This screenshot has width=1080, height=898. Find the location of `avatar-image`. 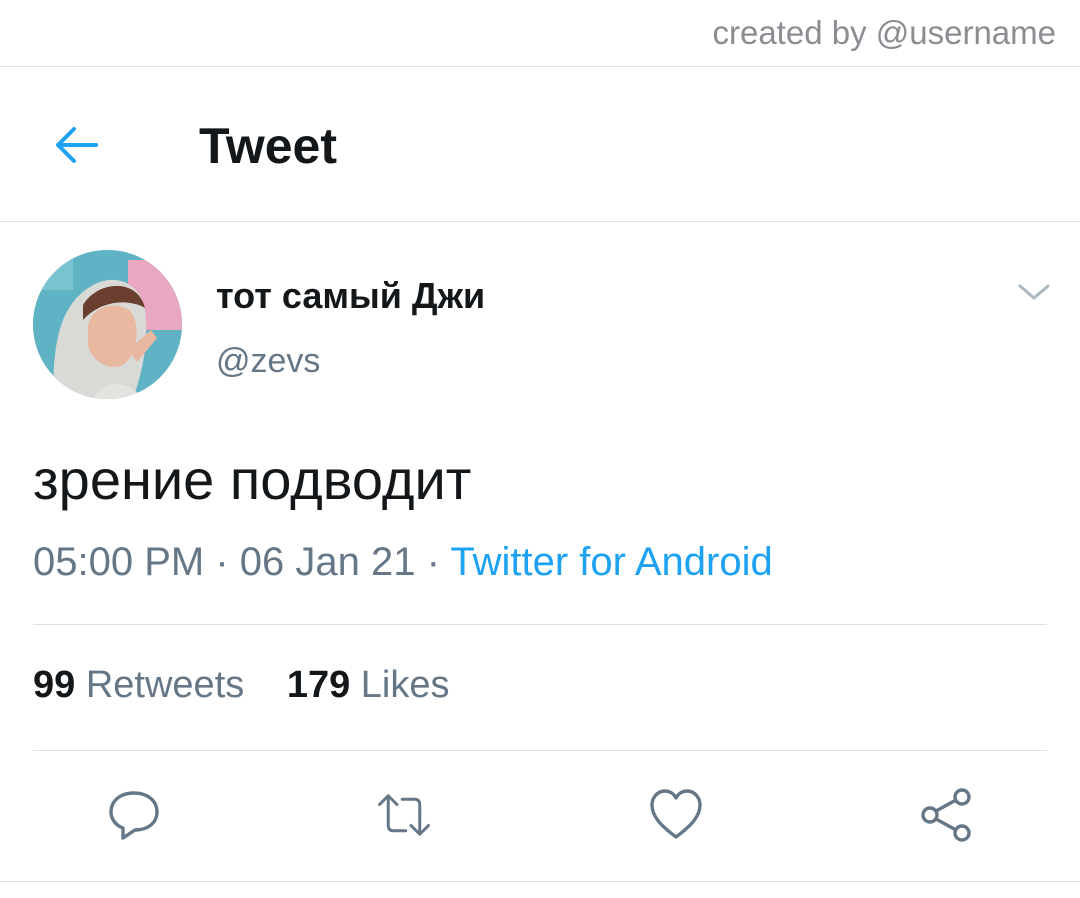

avatar-image is located at coordinates (107, 324).